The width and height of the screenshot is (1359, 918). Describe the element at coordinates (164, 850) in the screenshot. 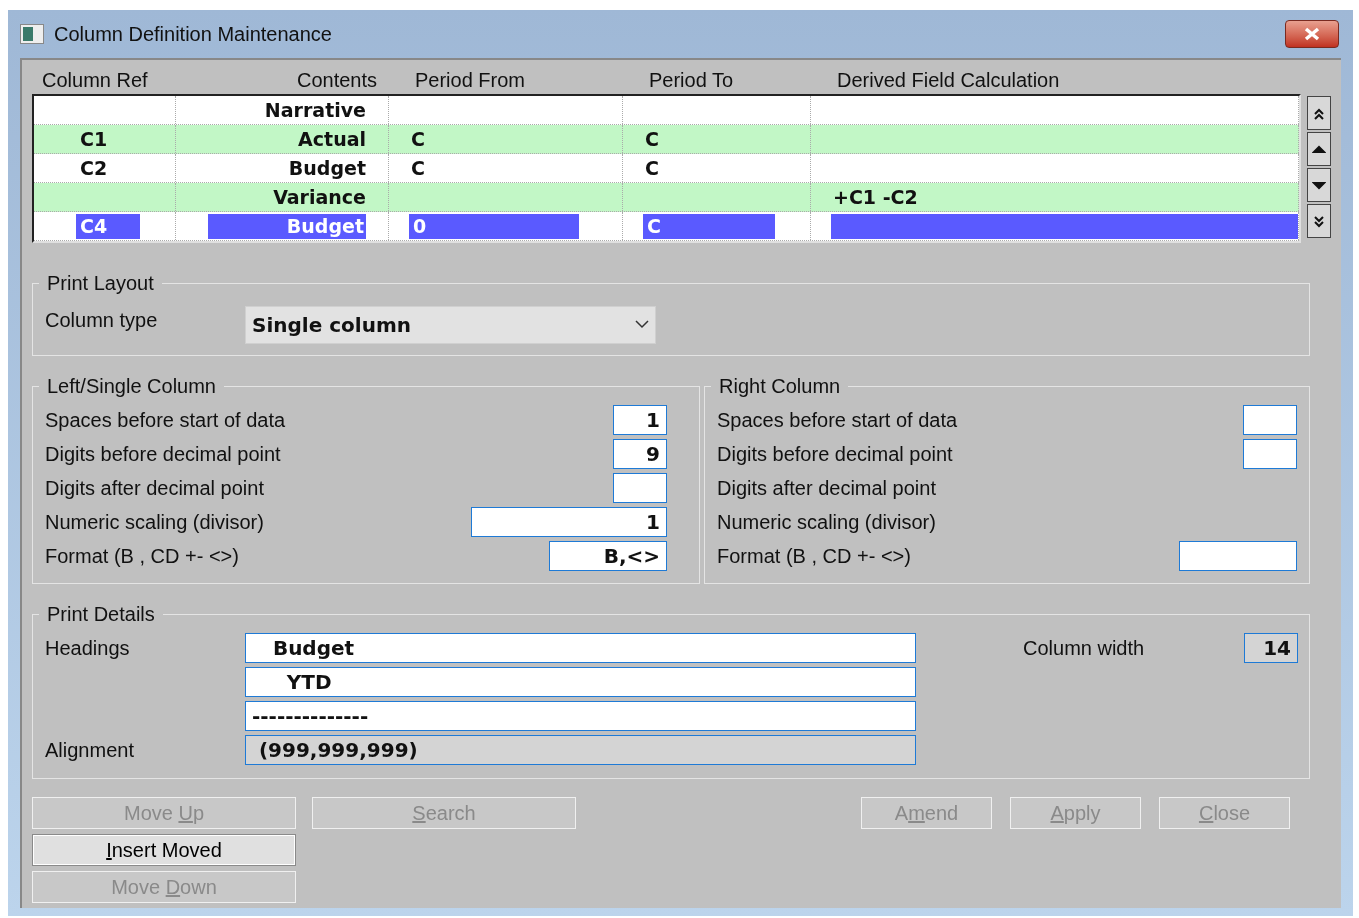

I see `insert-moved-button: Insert Moved` at that location.